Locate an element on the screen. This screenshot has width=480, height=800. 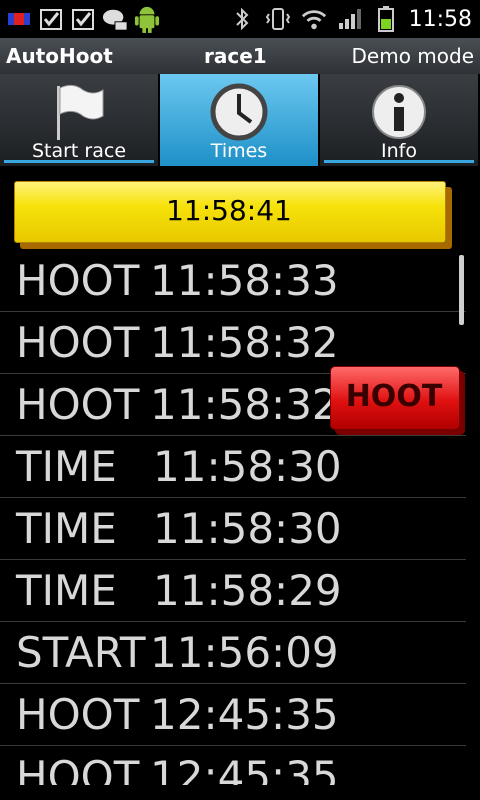
wifi-icon is located at coordinates (314, 19).